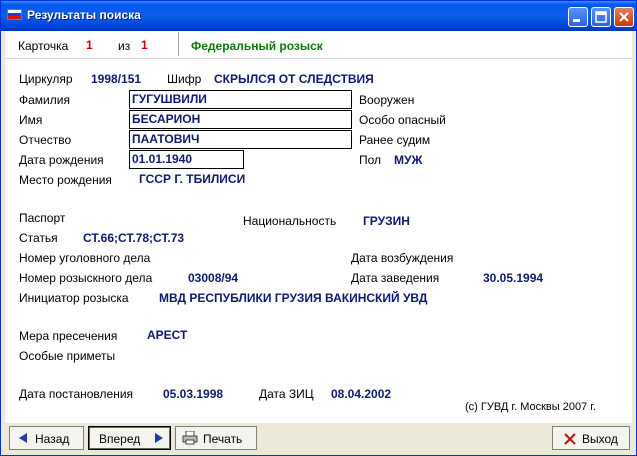 The height and width of the screenshot is (456, 637). I want to click on opening-date-value: 30.05.1994, so click(513, 278).